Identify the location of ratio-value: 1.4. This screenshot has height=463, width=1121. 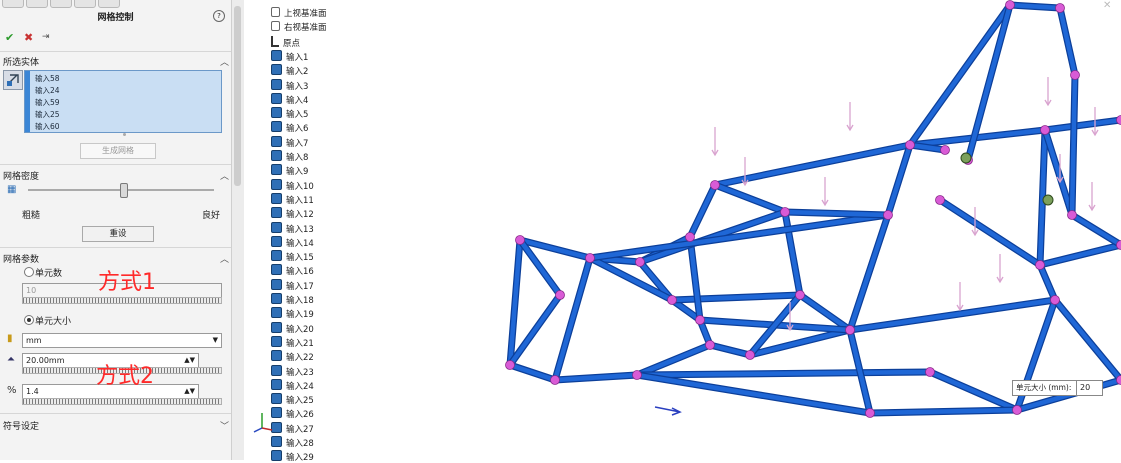
(31, 391).